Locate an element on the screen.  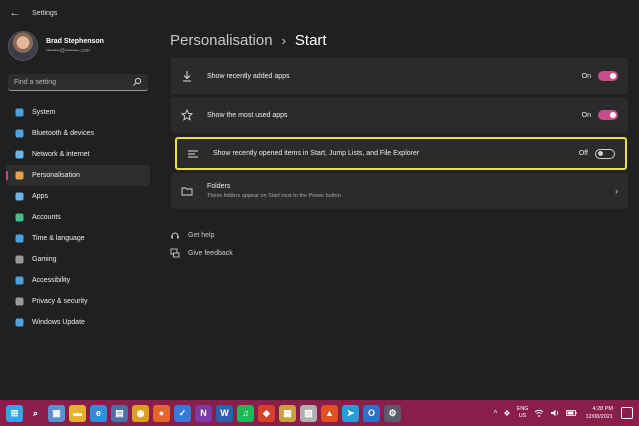
taskbar-apps: ⊞ ⌕ ▣ ▬ e ▤ ◉ ● ✓ N W ♫ ◆ ▦ ▧ ▲ ➤ O ⚙ is located at coordinates (205, 413).